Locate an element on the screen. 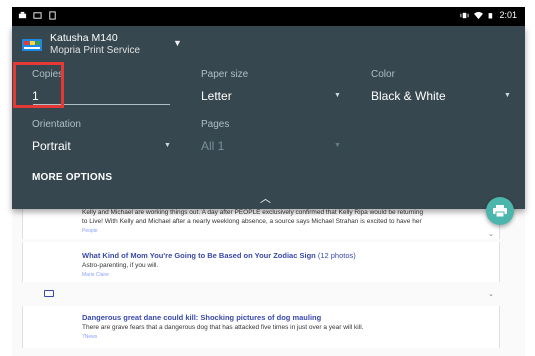 The image size is (535, 356). clock-time: 2:01 is located at coordinates (508, 15).